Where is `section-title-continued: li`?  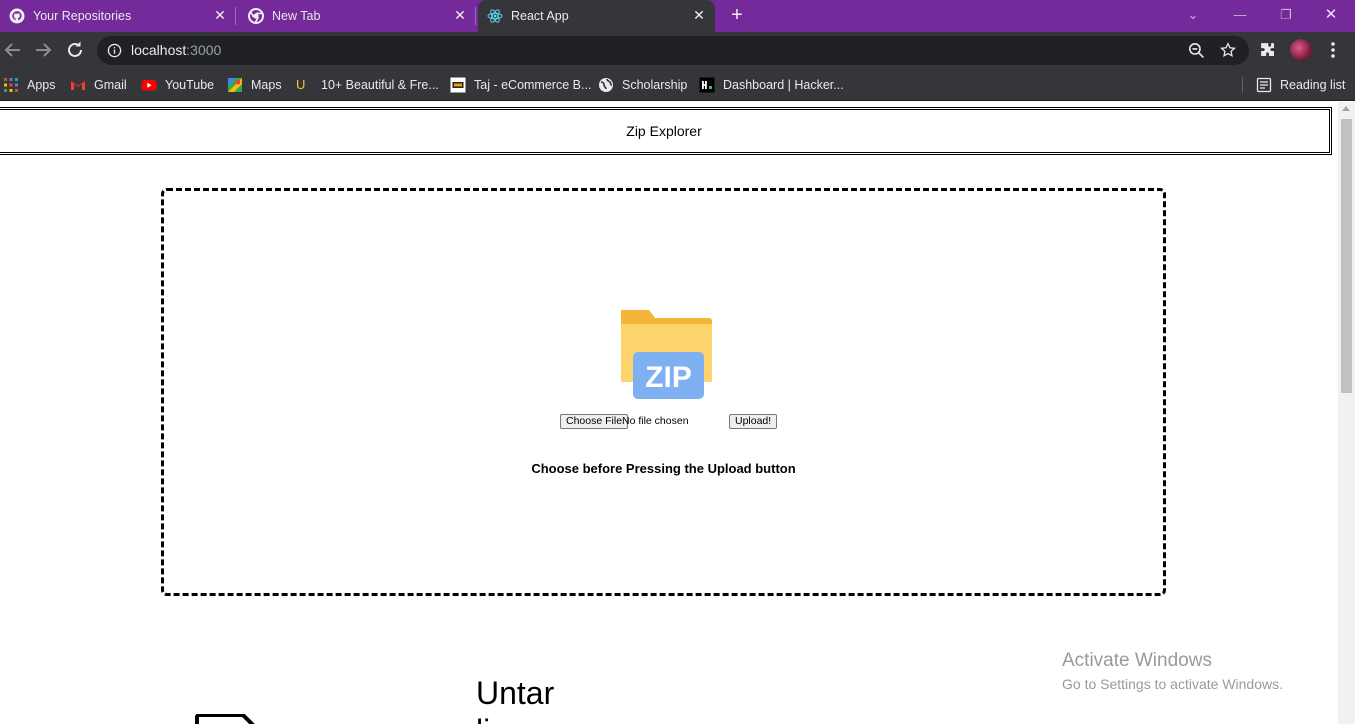 section-title-continued: li is located at coordinates (483, 718).